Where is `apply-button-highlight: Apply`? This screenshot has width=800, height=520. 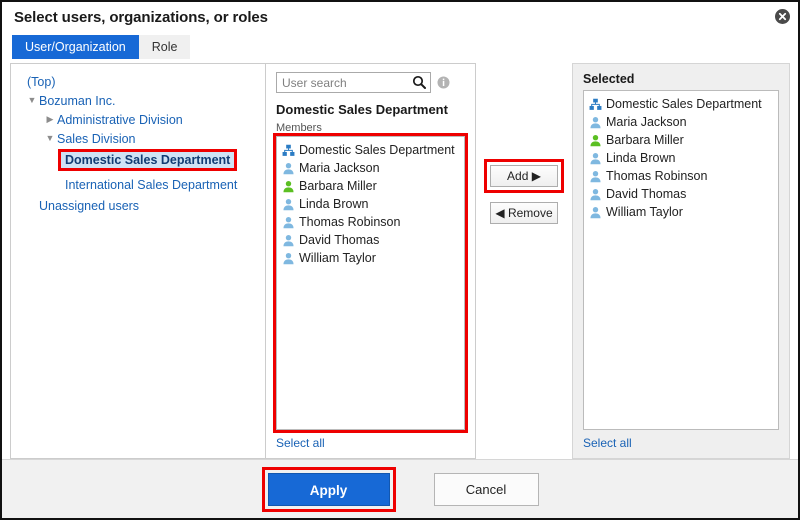 apply-button-highlight: Apply is located at coordinates (328, 489).